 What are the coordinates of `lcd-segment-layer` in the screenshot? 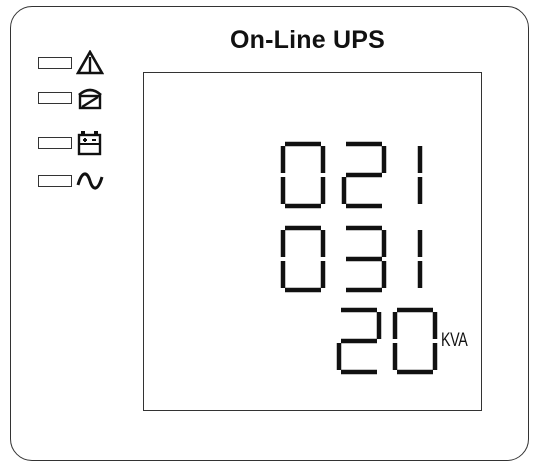 It's located at (359, 258).